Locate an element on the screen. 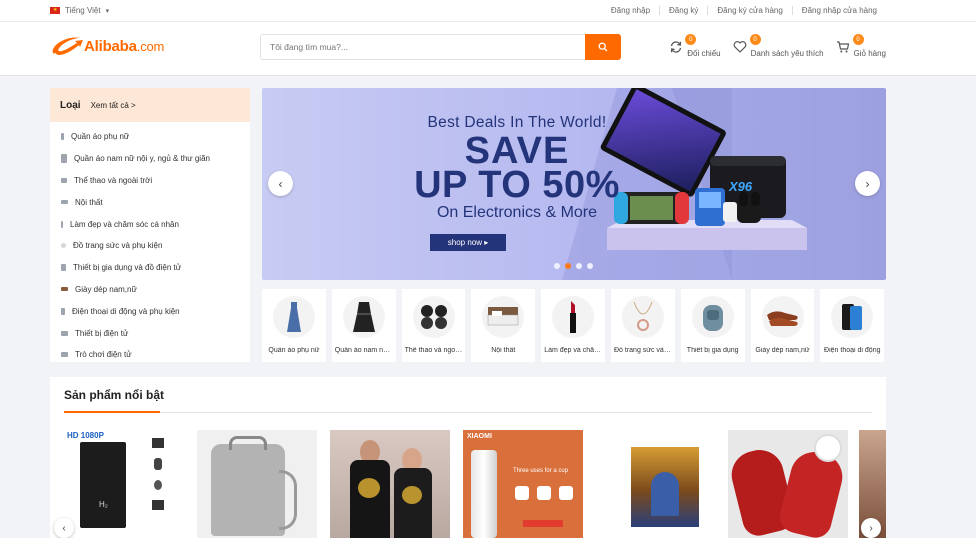 The image size is (976, 538). strip-item-womens-clothing: Quần áo phụ nữ is located at coordinates (294, 325).